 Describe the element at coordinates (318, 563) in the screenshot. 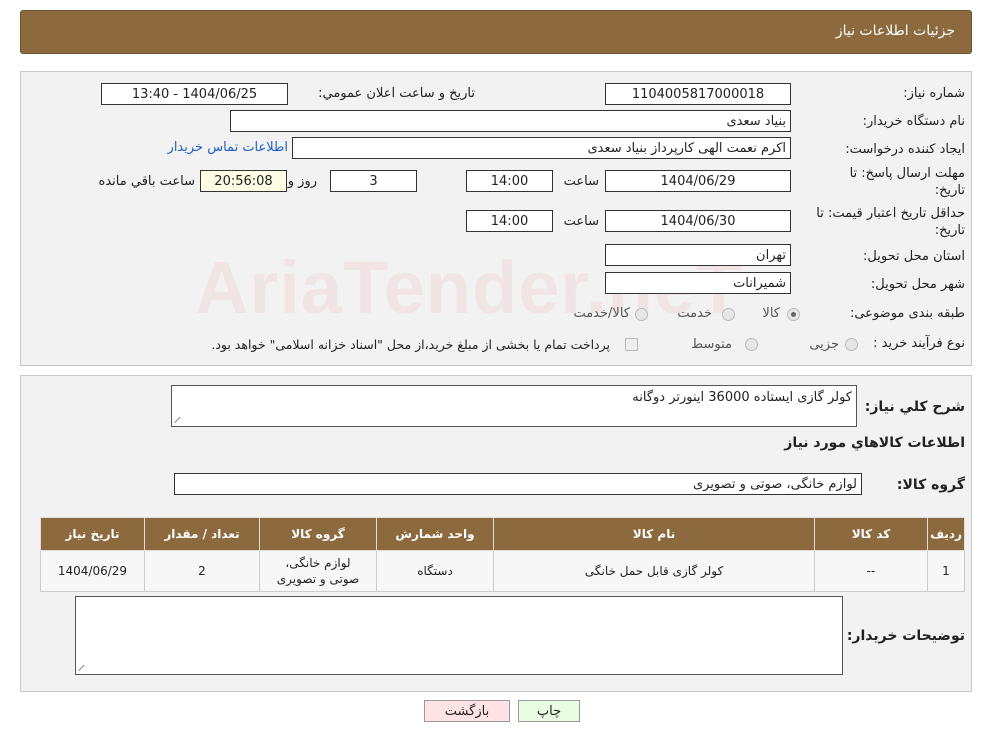

I see `cell-group-line-1: لوازم خانگی،` at that location.